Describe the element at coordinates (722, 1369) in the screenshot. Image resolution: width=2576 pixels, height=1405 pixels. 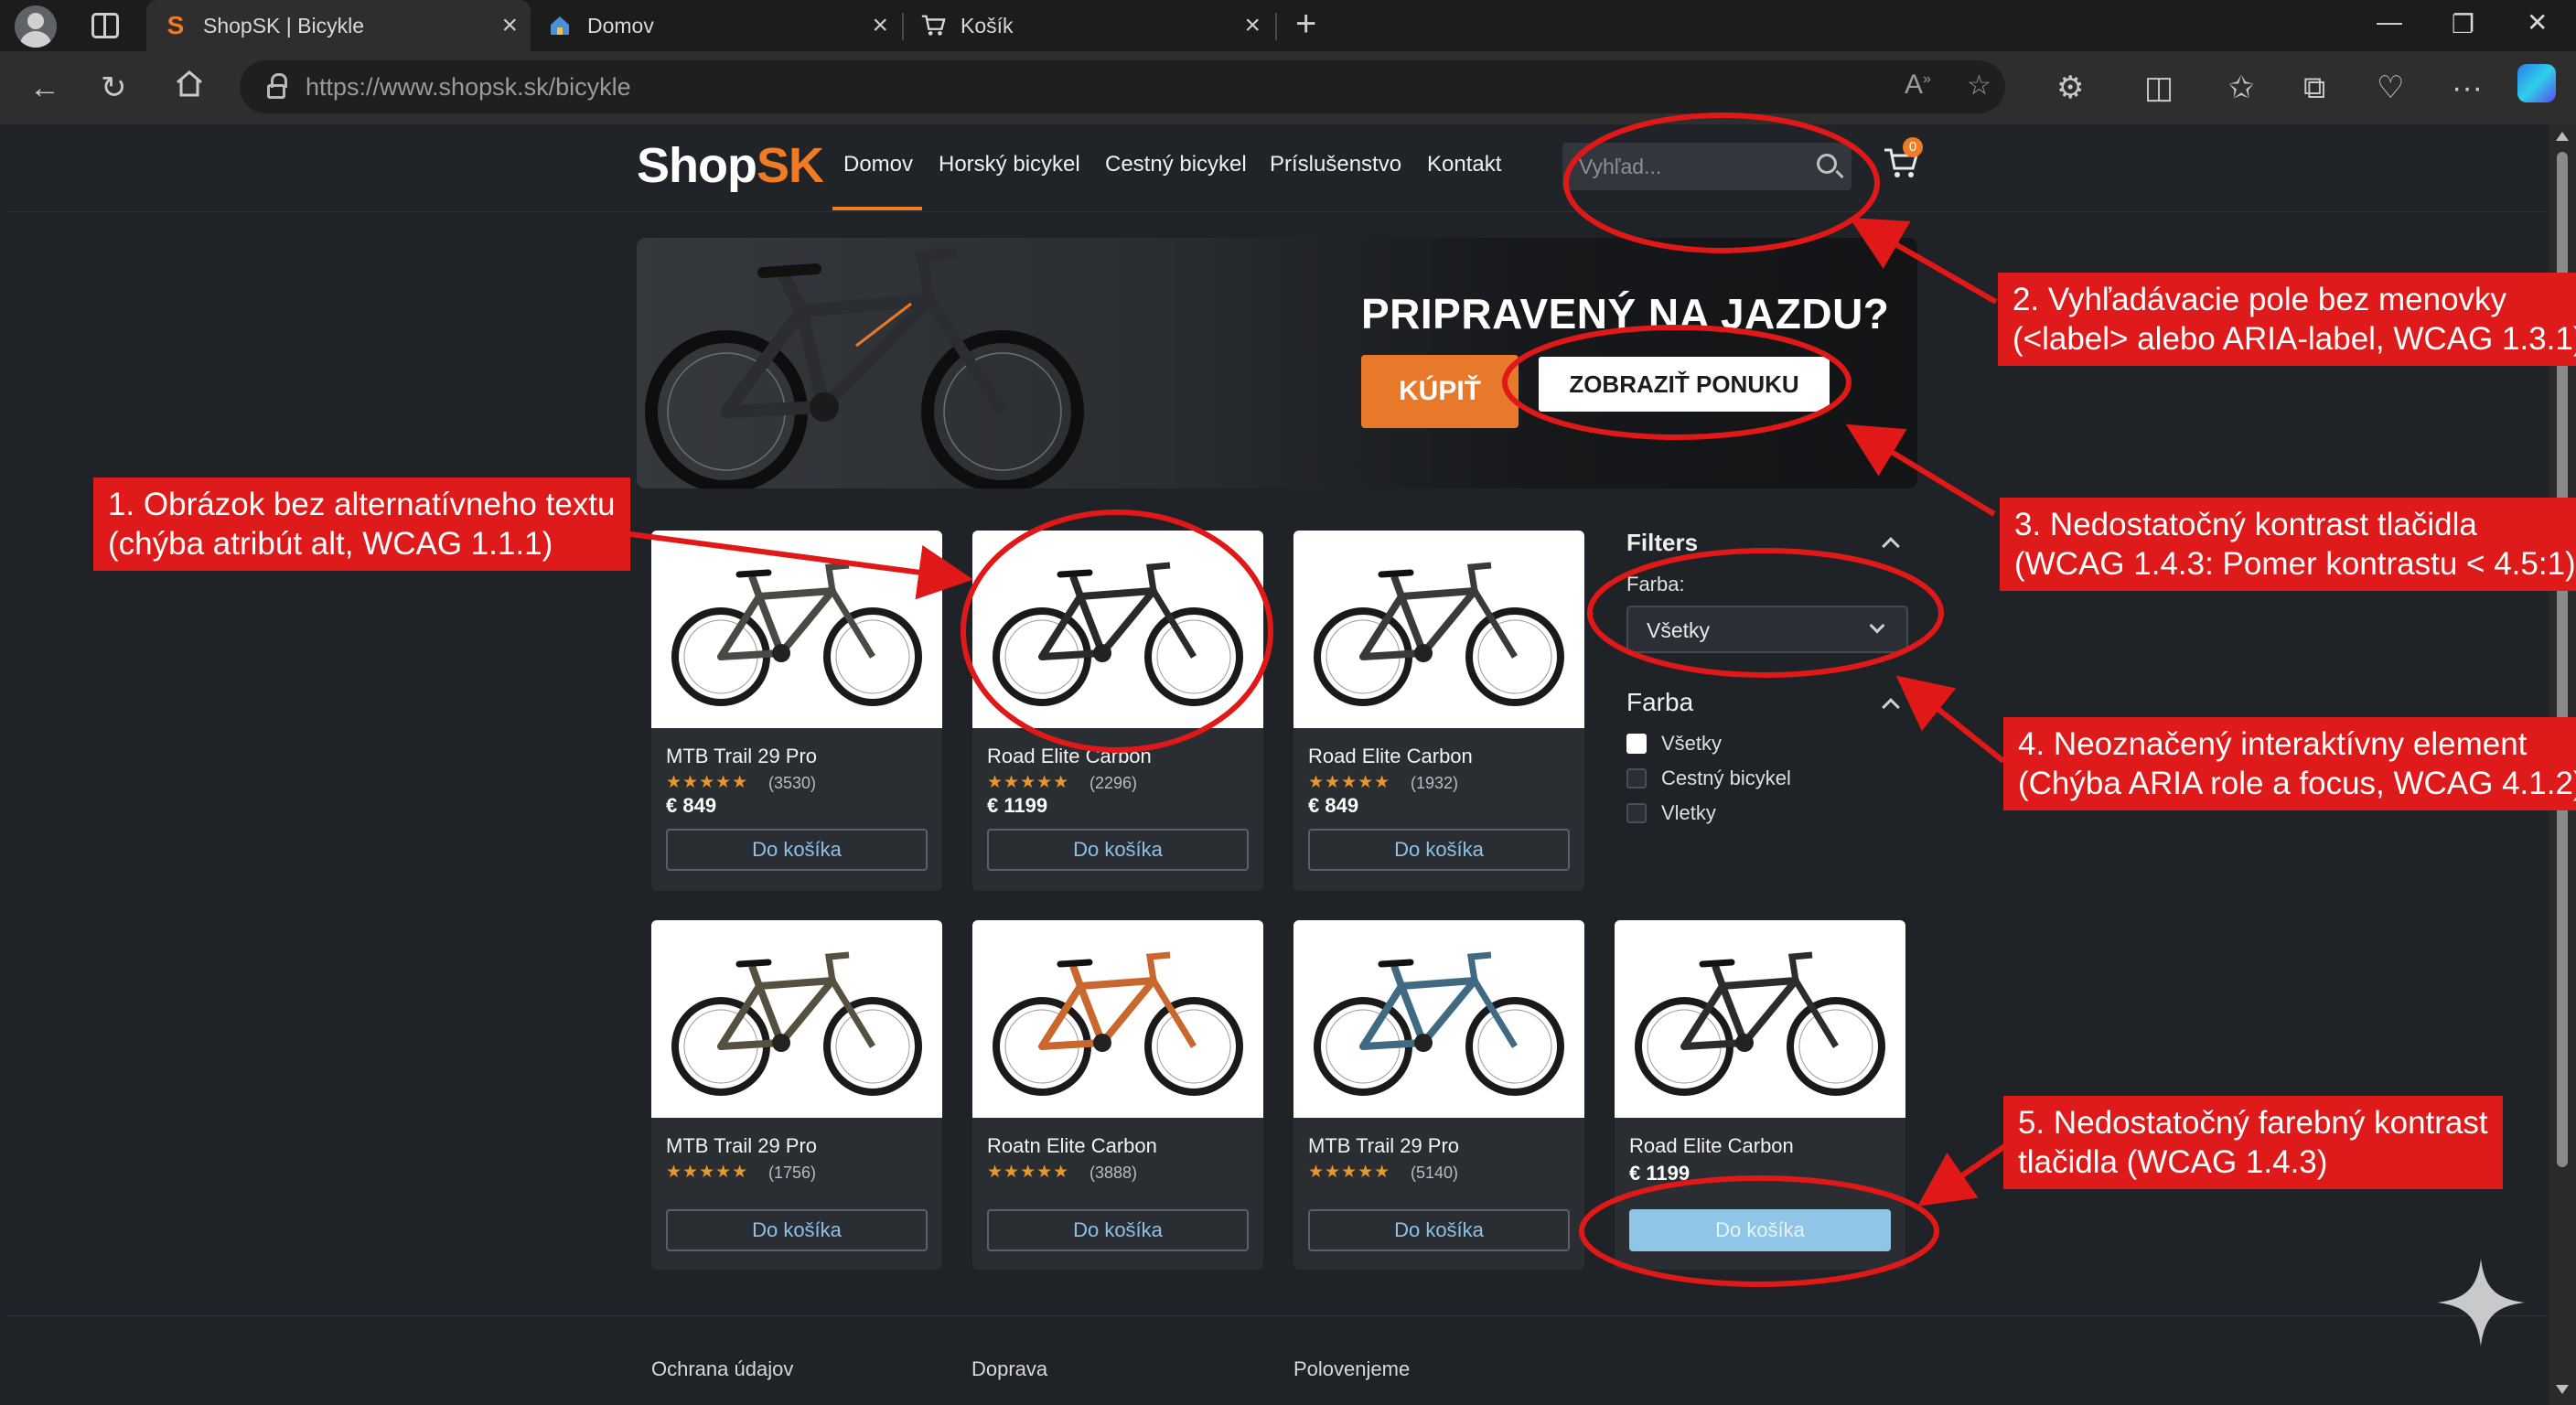
I see `footer-link-privacy: Ochrana údajov` at that location.